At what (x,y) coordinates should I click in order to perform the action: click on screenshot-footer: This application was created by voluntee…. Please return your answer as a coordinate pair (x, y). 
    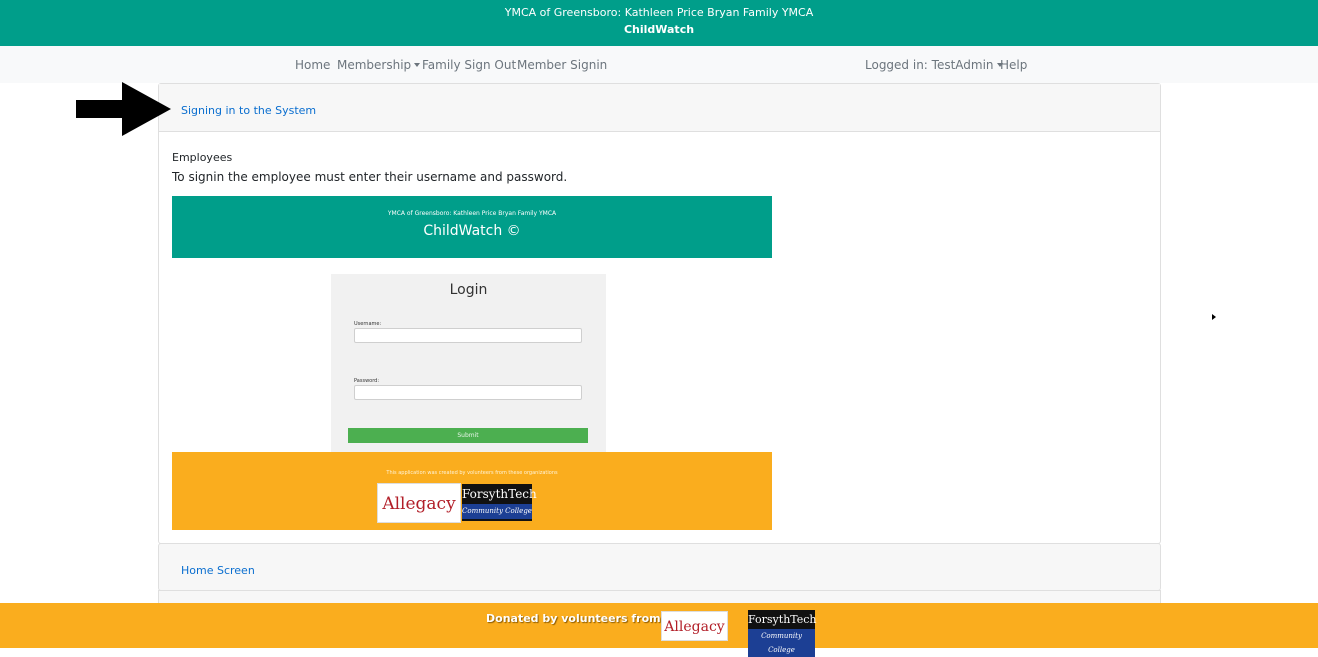
    Looking at the image, I should click on (472, 491).